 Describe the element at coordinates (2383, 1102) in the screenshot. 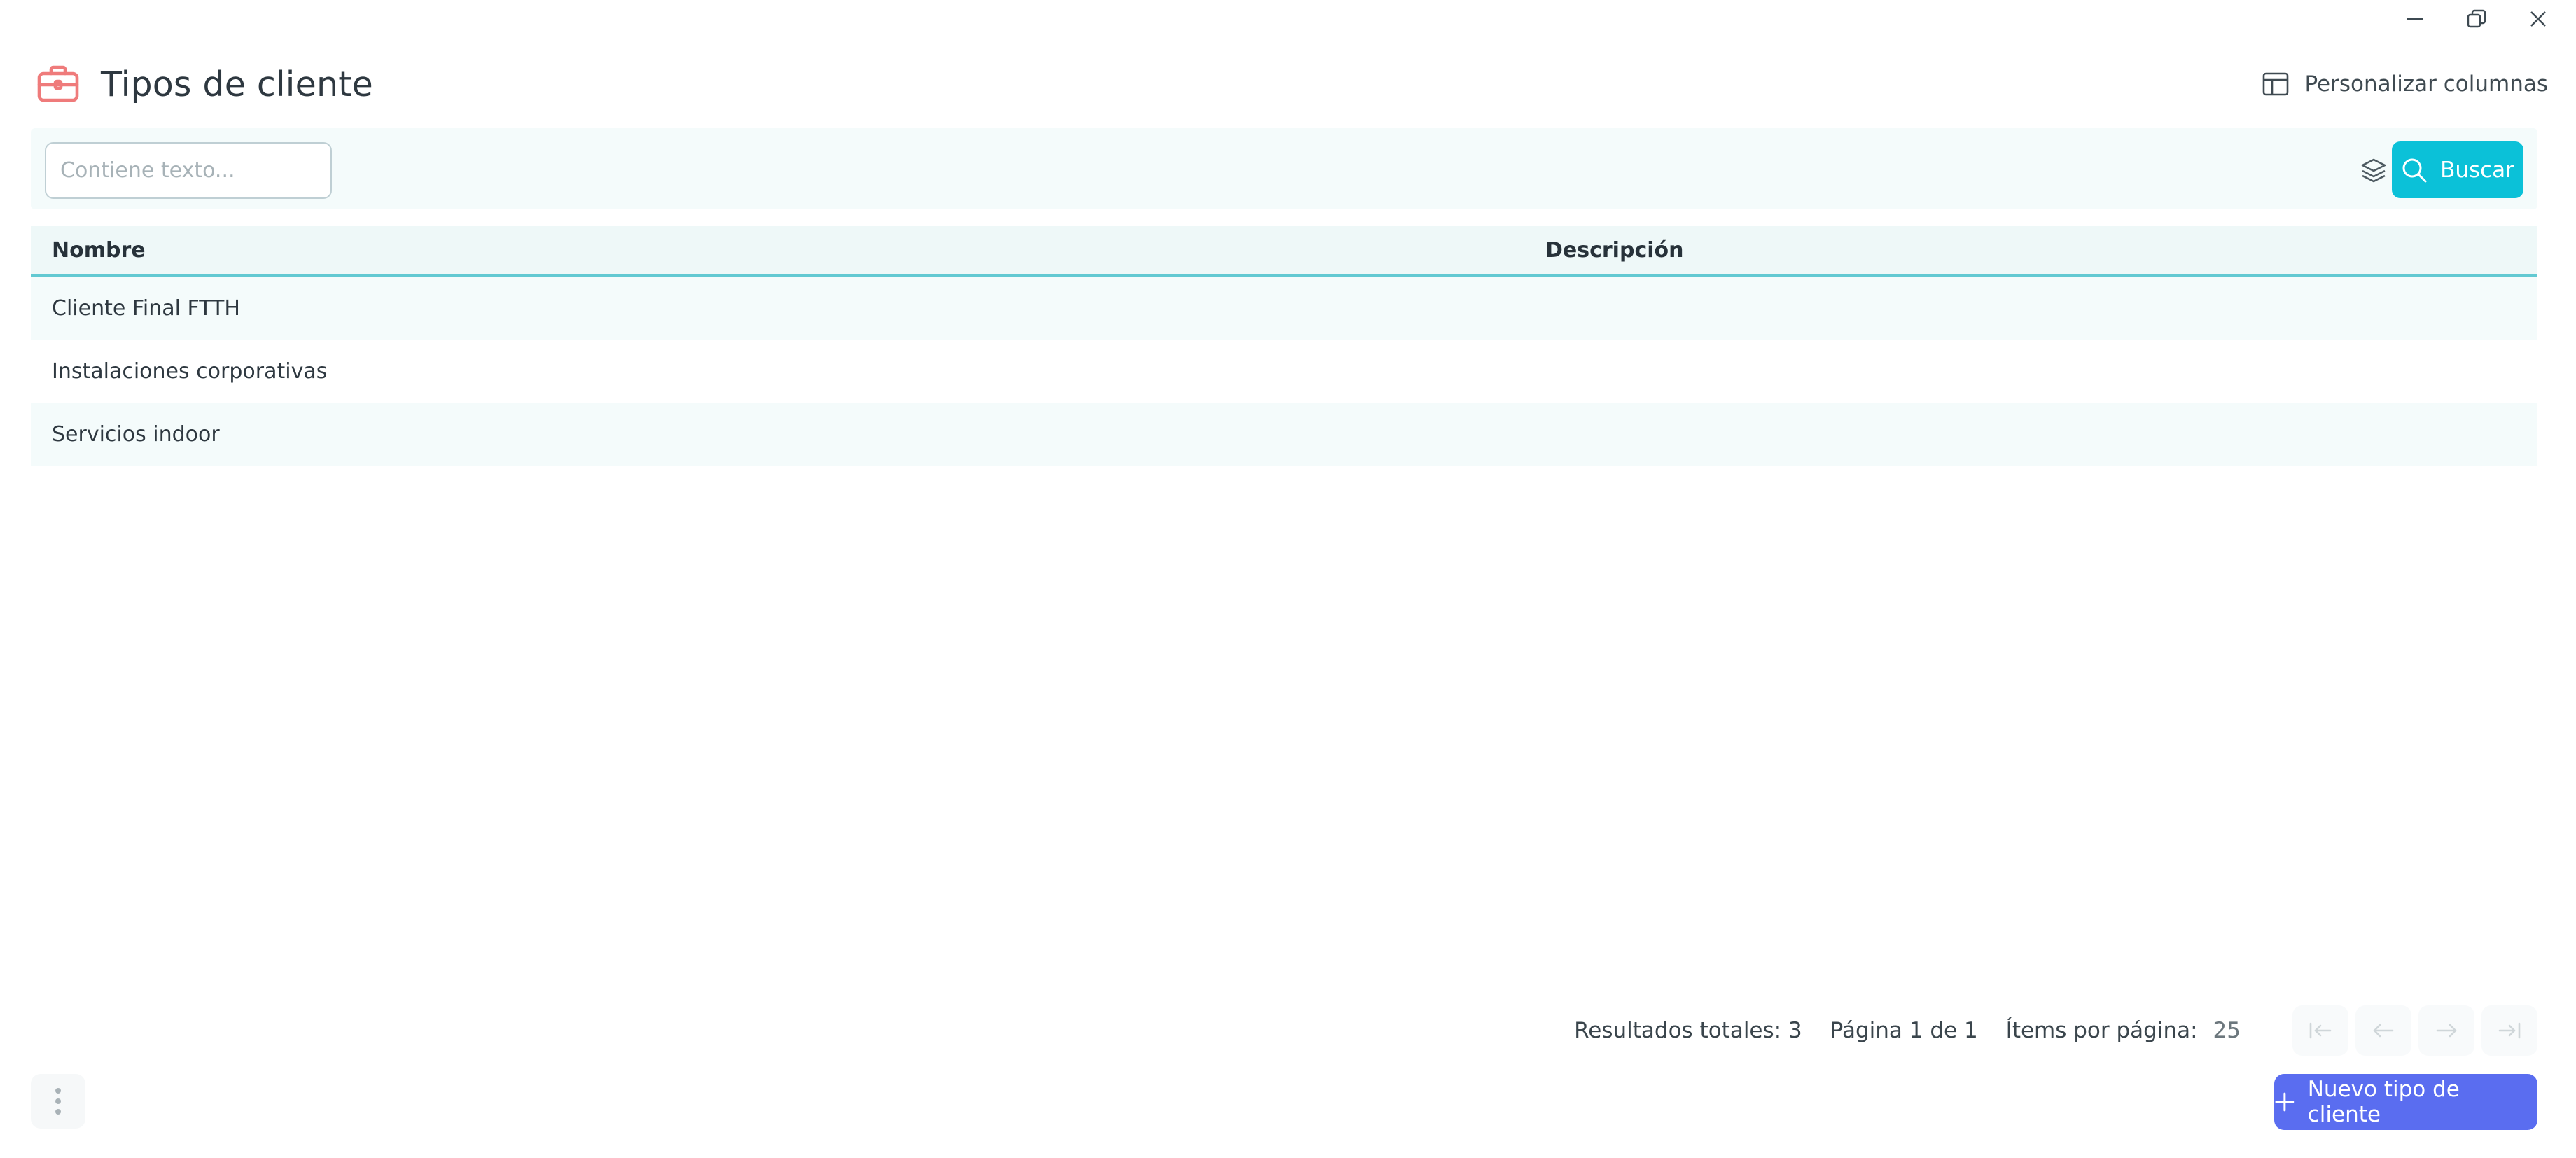

I see `new-client-type-label: Nuevo tipo de cliente` at that location.